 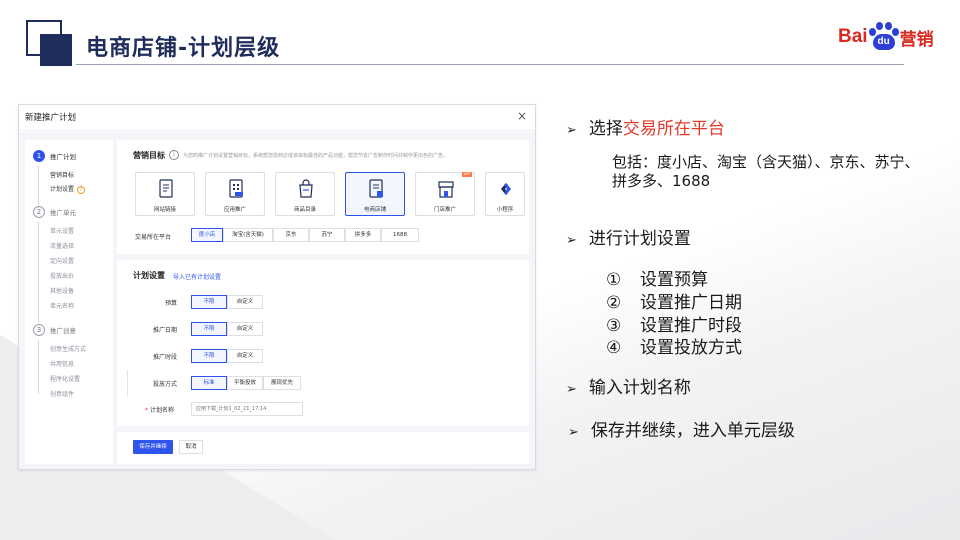 I want to click on marketing-goal-title: 营销目标, so click(x=149, y=155).